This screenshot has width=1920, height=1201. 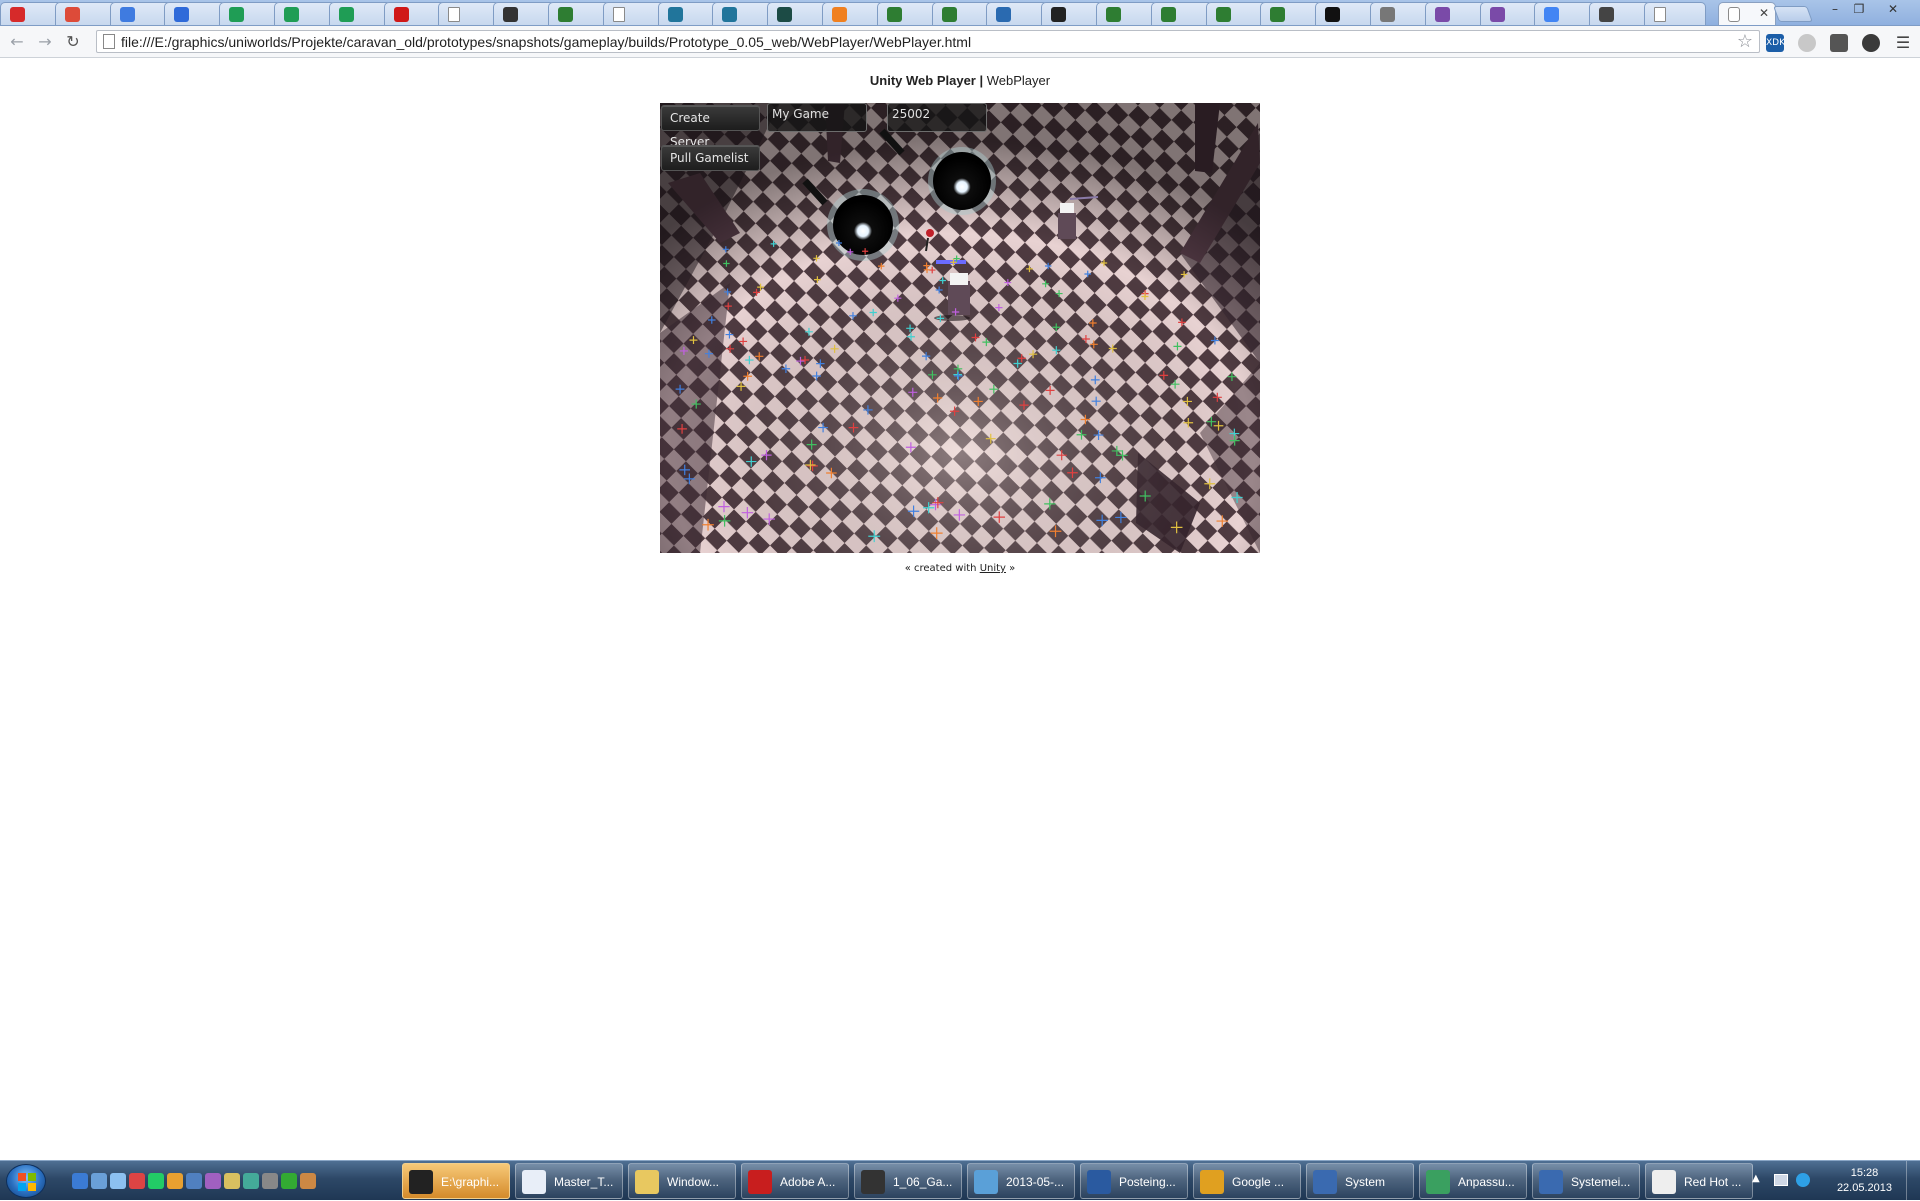 I want to click on network-icon, so click(x=1781, y=1180).